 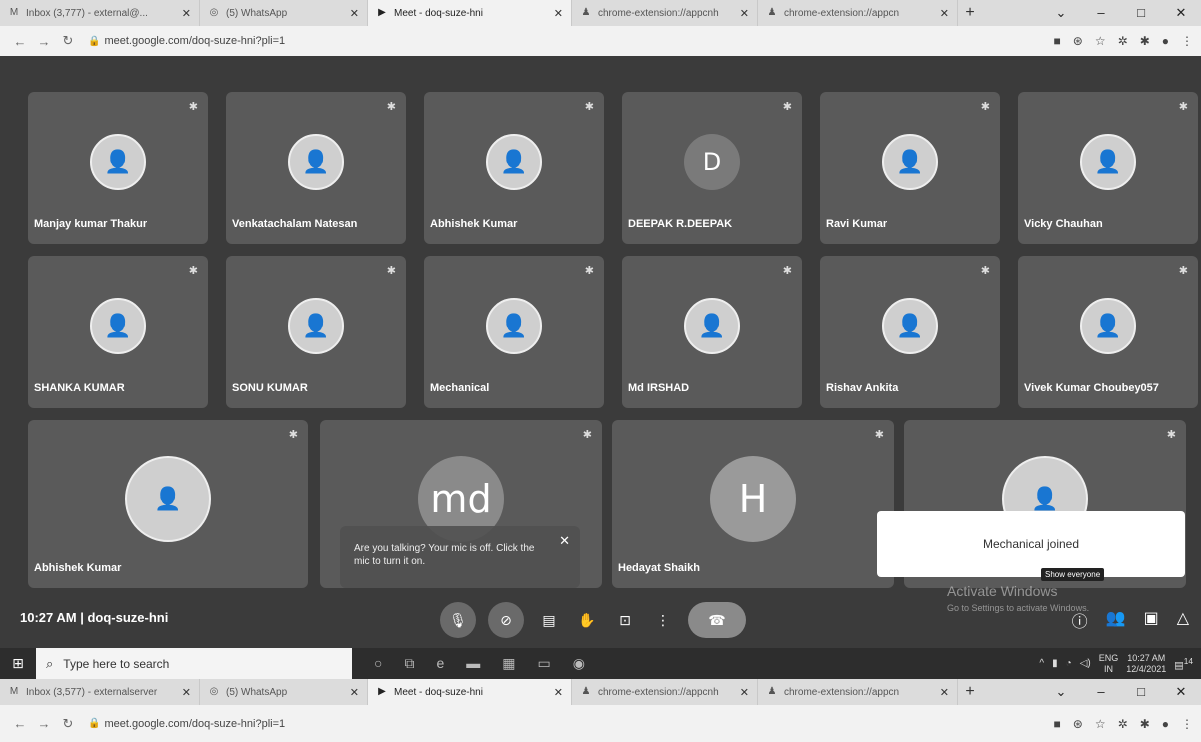 What do you see at coordinates (100, 692) in the screenshot?
I see `browser-tab: M Inbox (3,577) - externalserver ✕` at bounding box center [100, 692].